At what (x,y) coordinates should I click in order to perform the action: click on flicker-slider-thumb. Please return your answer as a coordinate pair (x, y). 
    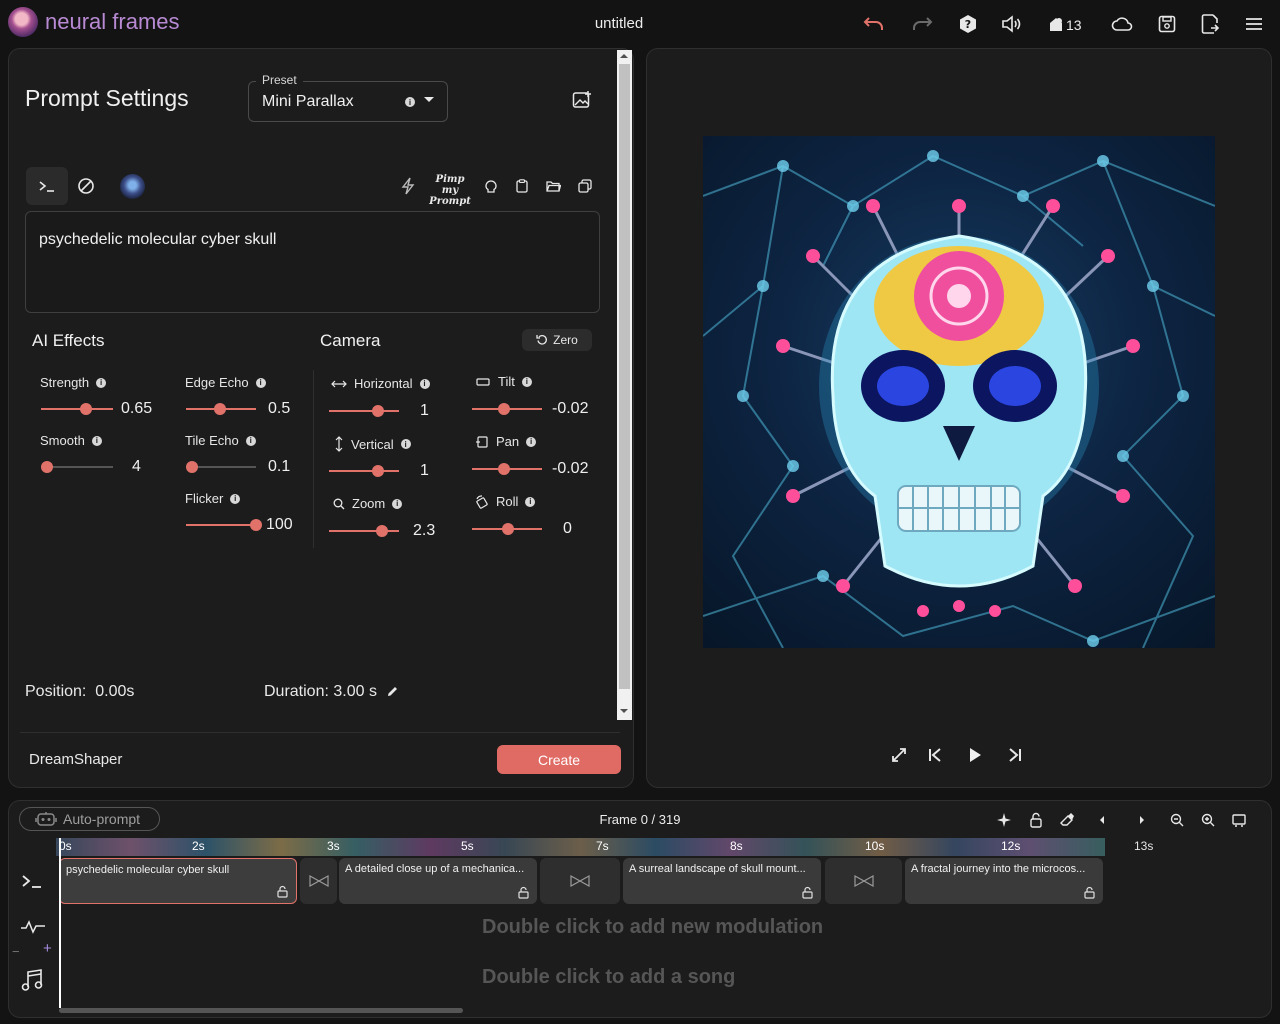
    Looking at the image, I should click on (256, 525).